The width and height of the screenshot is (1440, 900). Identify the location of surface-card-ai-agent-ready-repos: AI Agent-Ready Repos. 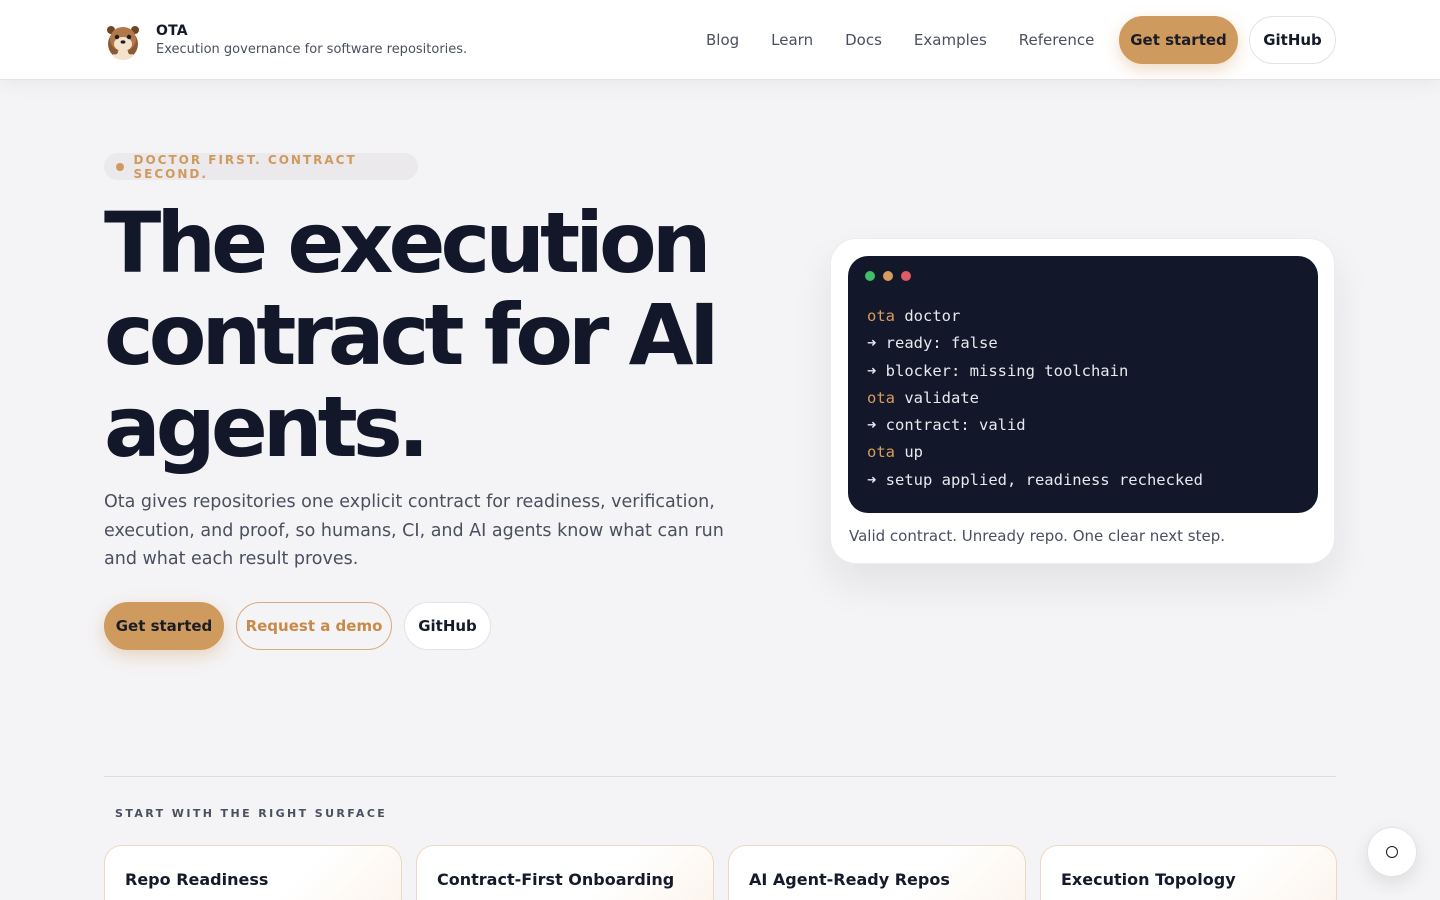
(877, 872).